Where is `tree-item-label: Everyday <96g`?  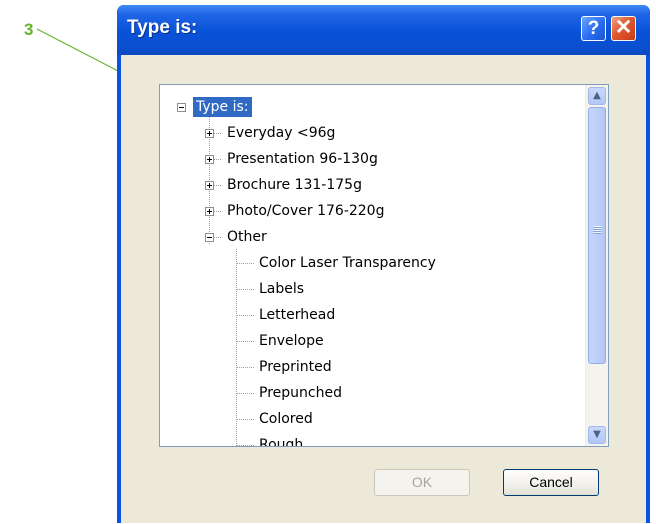
tree-item-label: Everyday <96g is located at coordinates (281, 133).